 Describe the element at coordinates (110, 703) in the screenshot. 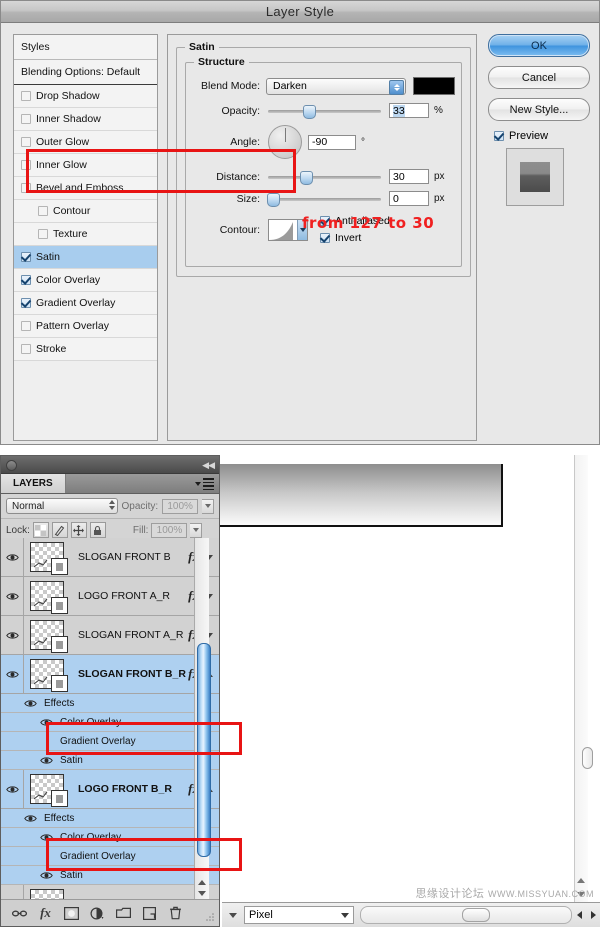

I see `layer-effects-group-row: Effects` at that location.